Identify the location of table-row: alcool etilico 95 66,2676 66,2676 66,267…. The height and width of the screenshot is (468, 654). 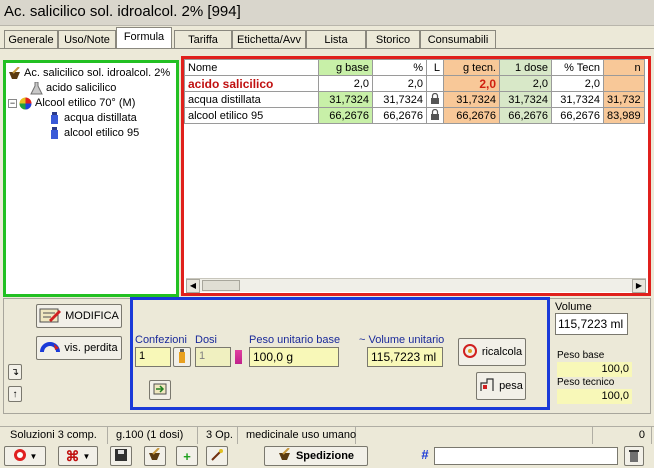
(414, 115).